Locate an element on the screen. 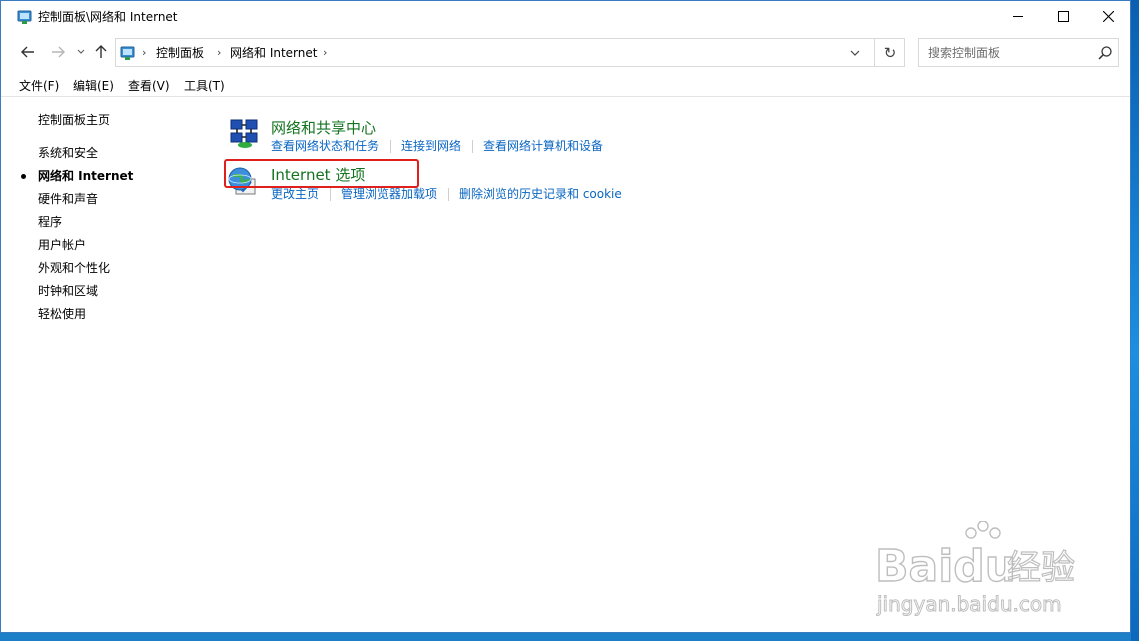 Image resolution: width=1139 pixels, height=641 pixels. baidu-jingyan-watermark: Baidu 经验 jingyan.baidu.com is located at coordinates (975, 568).